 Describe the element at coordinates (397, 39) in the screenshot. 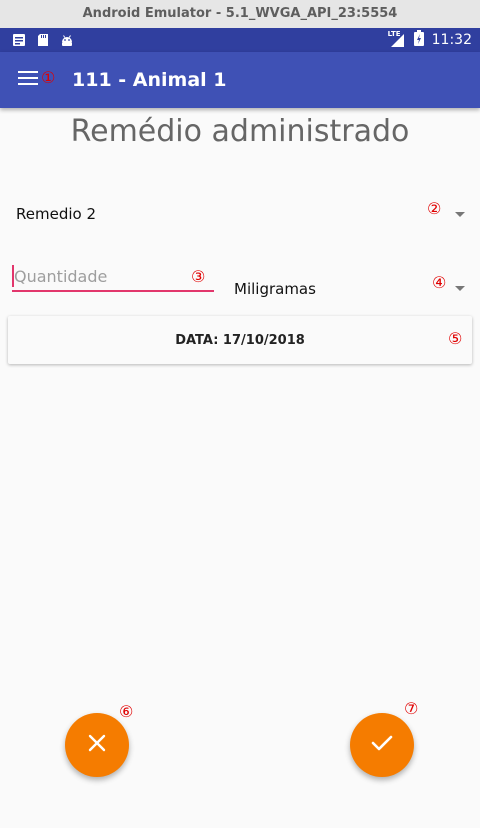

I see `signal-icon: LTE` at that location.